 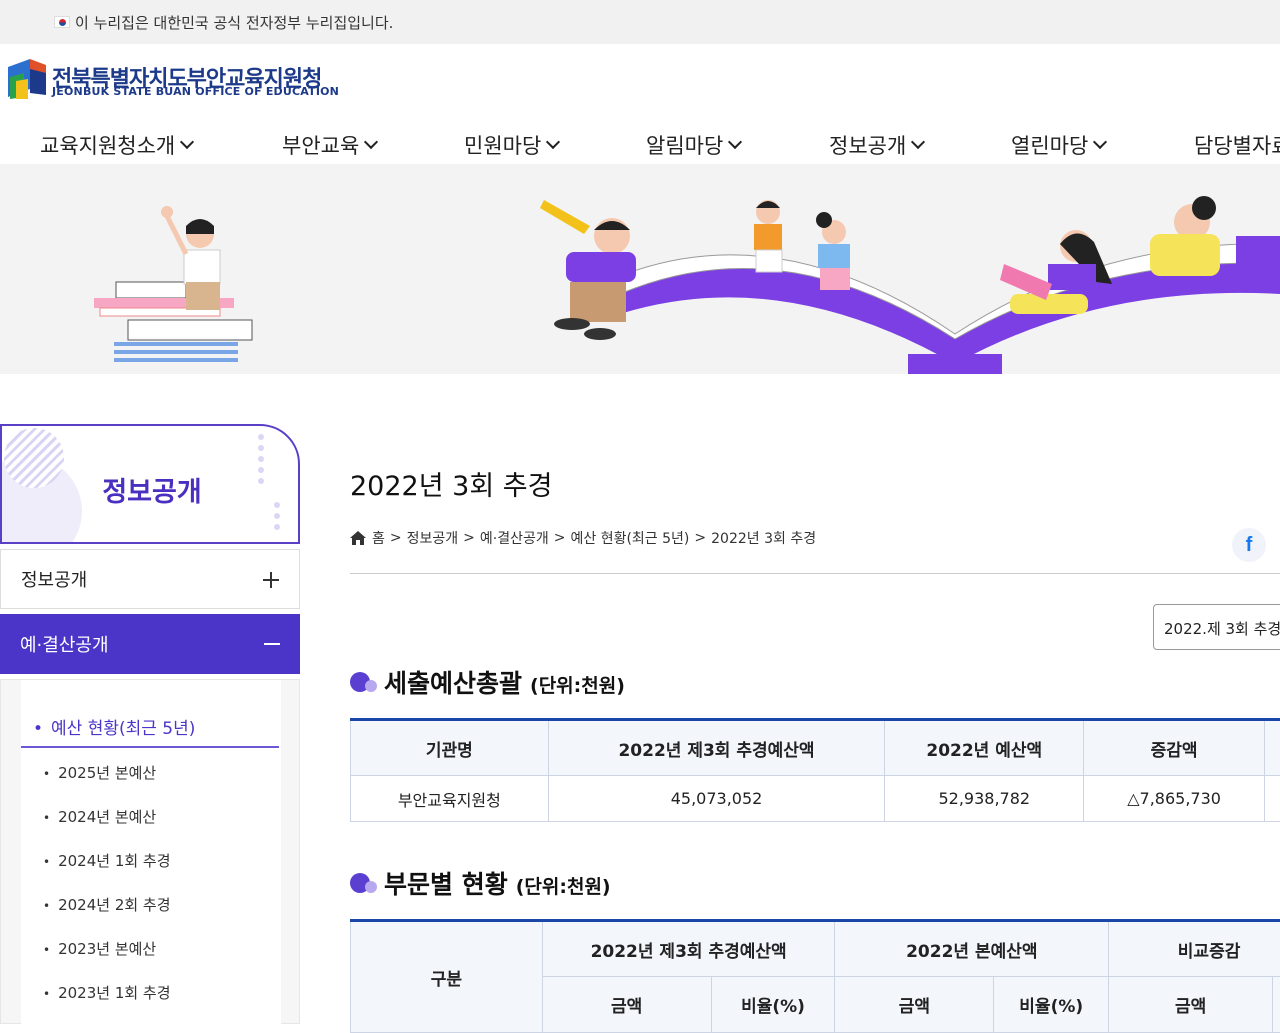 What do you see at coordinates (378, 538) in the screenshot?
I see `breadcrumb-item: 홈` at bounding box center [378, 538].